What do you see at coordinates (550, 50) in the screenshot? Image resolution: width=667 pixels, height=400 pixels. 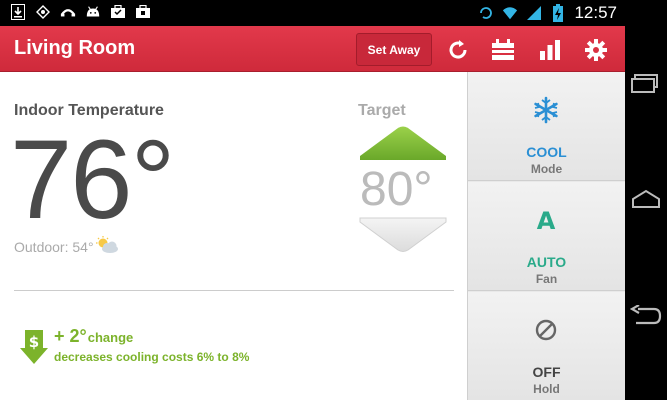 I see `energy-chart-icon` at bounding box center [550, 50].